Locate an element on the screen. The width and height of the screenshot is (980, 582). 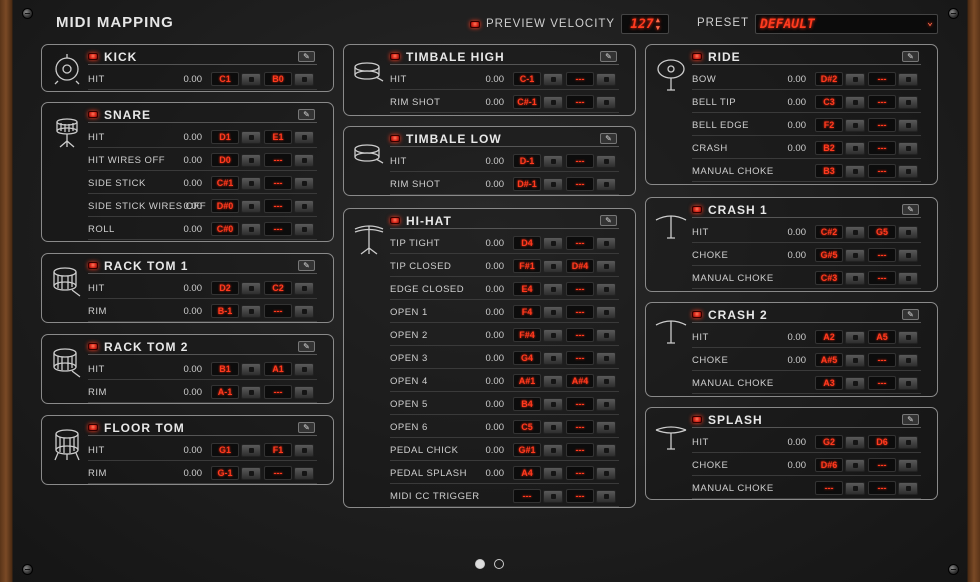
note-primary-field: G#1 is located at coordinates (527, 450).